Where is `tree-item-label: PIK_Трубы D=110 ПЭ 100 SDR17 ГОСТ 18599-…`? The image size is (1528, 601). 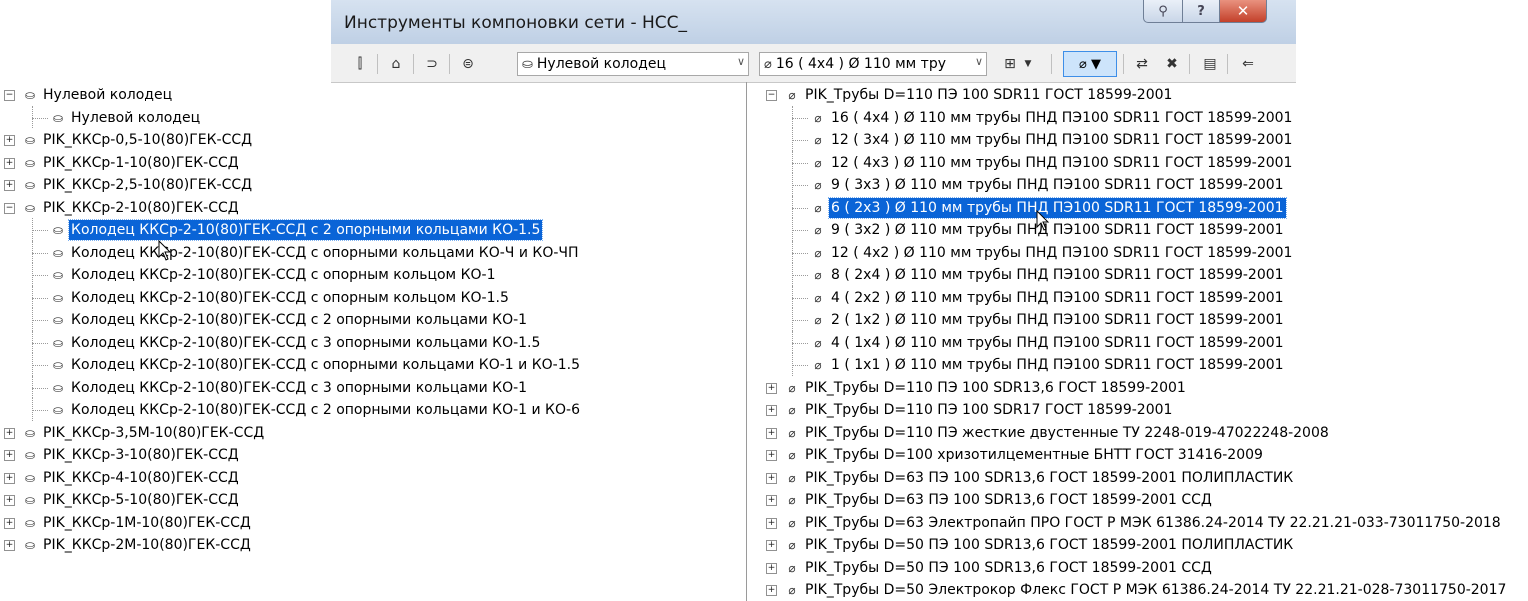
tree-item-label: PIK_Трубы D=110 ПЭ 100 SDR17 ГОСТ 18599-… is located at coordinates (988, 410).